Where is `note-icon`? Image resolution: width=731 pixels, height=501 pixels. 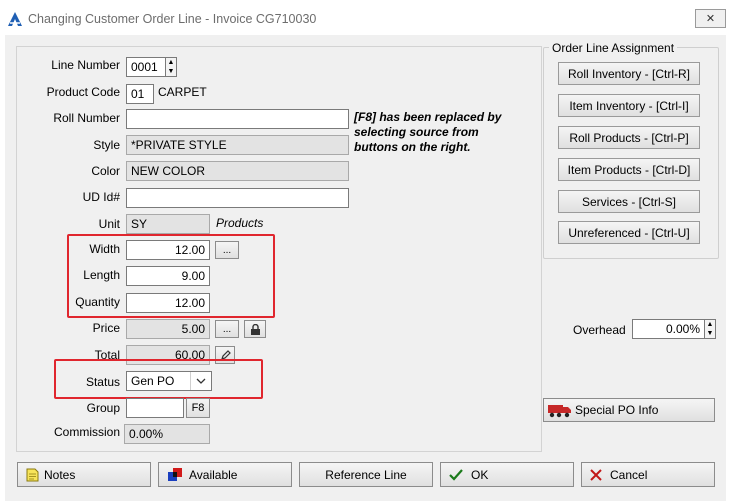 note-icon is located at coordinates (32, 474).